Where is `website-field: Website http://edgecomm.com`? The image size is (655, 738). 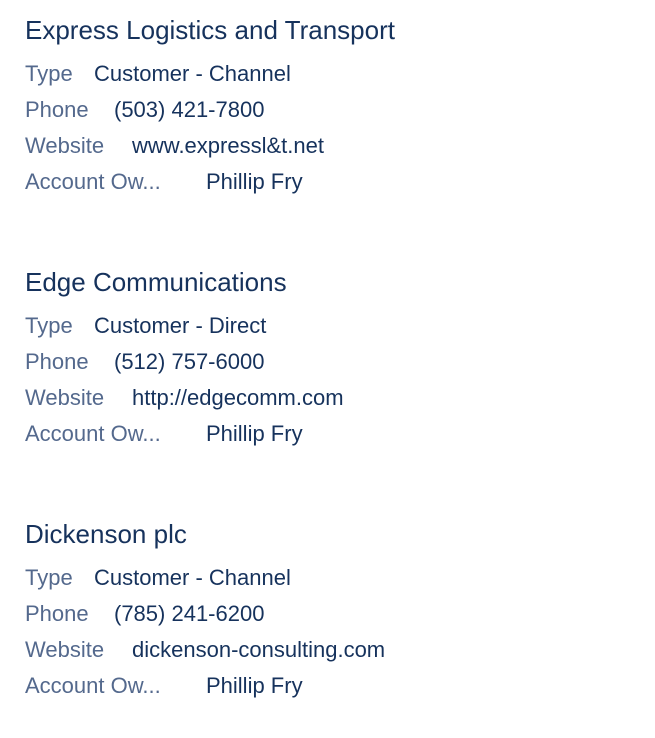 website-field: Website http://edgecomm.com is located at coordinates (335, 398).